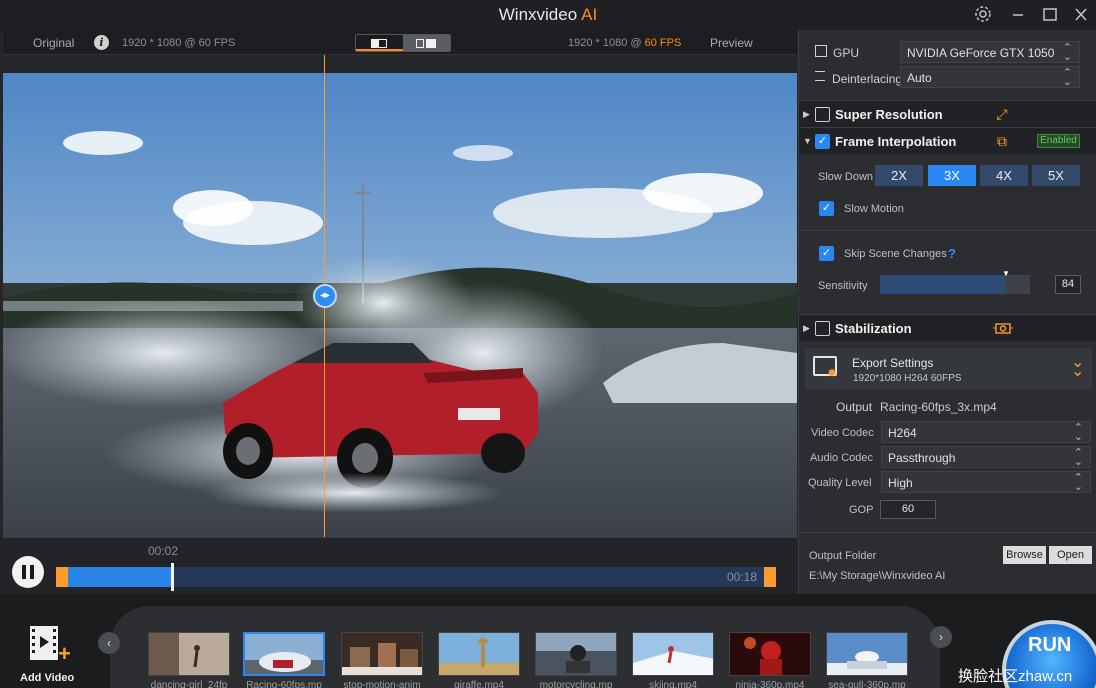 The image size is (1096, 688). What do you see at coordinates (742, 577) in the screenshot?
I see `total-time: 00:18` at bounding box center [742, 577].